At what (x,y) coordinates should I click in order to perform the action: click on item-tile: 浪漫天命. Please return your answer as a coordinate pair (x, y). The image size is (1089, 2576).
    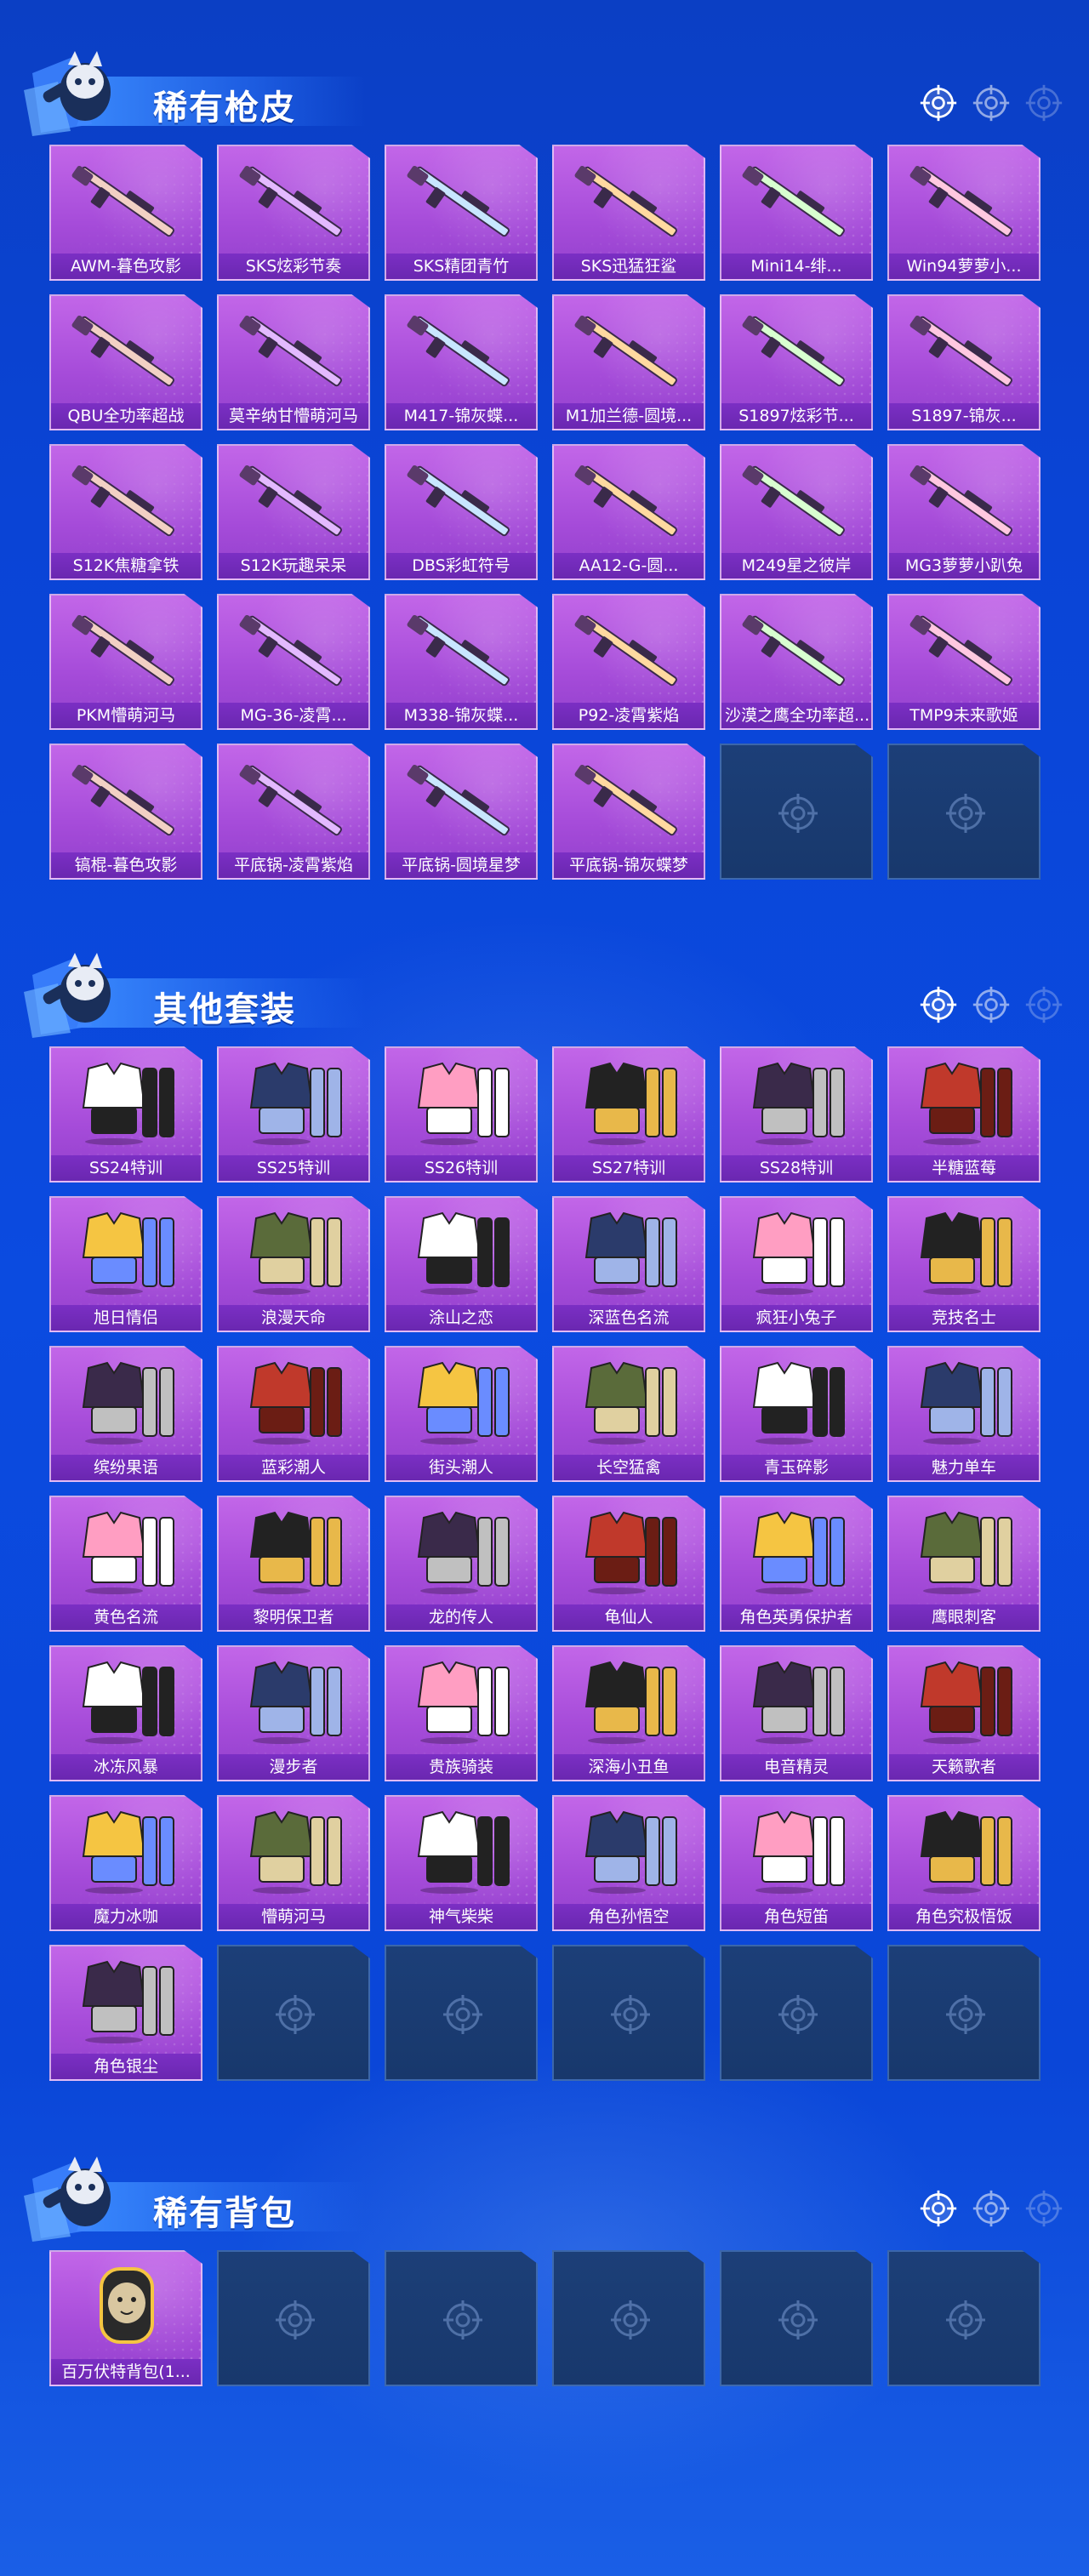
    Looking at the image, I should click on (293, 1264).